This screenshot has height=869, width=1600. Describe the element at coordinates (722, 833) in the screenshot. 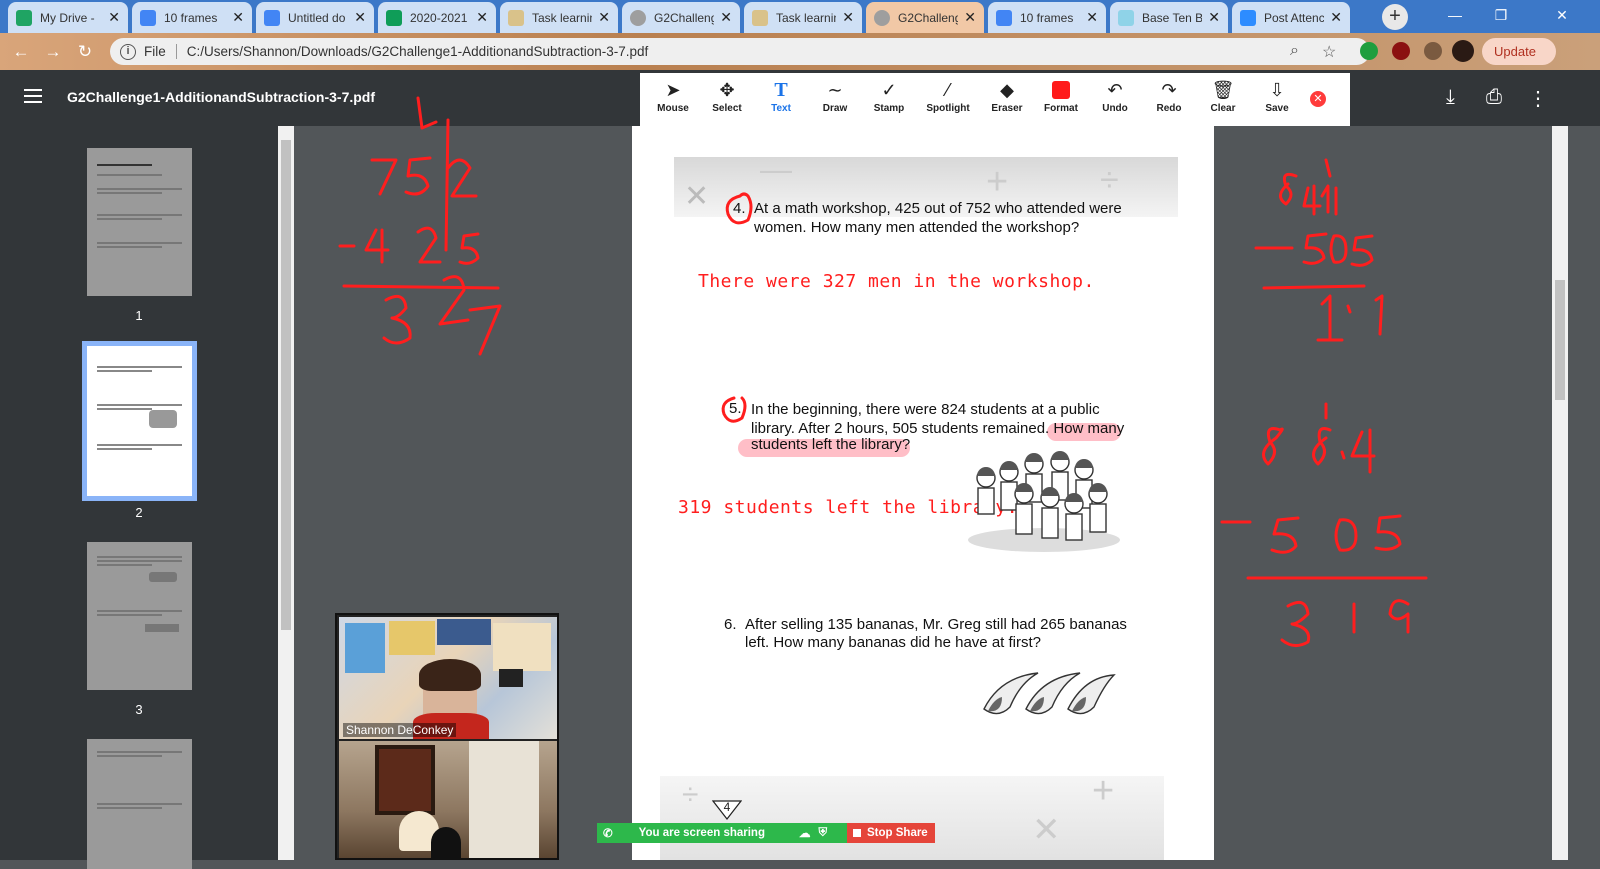

I see `sharing-status: ✆ You are screen sharing ☁ ⛨` at that location.